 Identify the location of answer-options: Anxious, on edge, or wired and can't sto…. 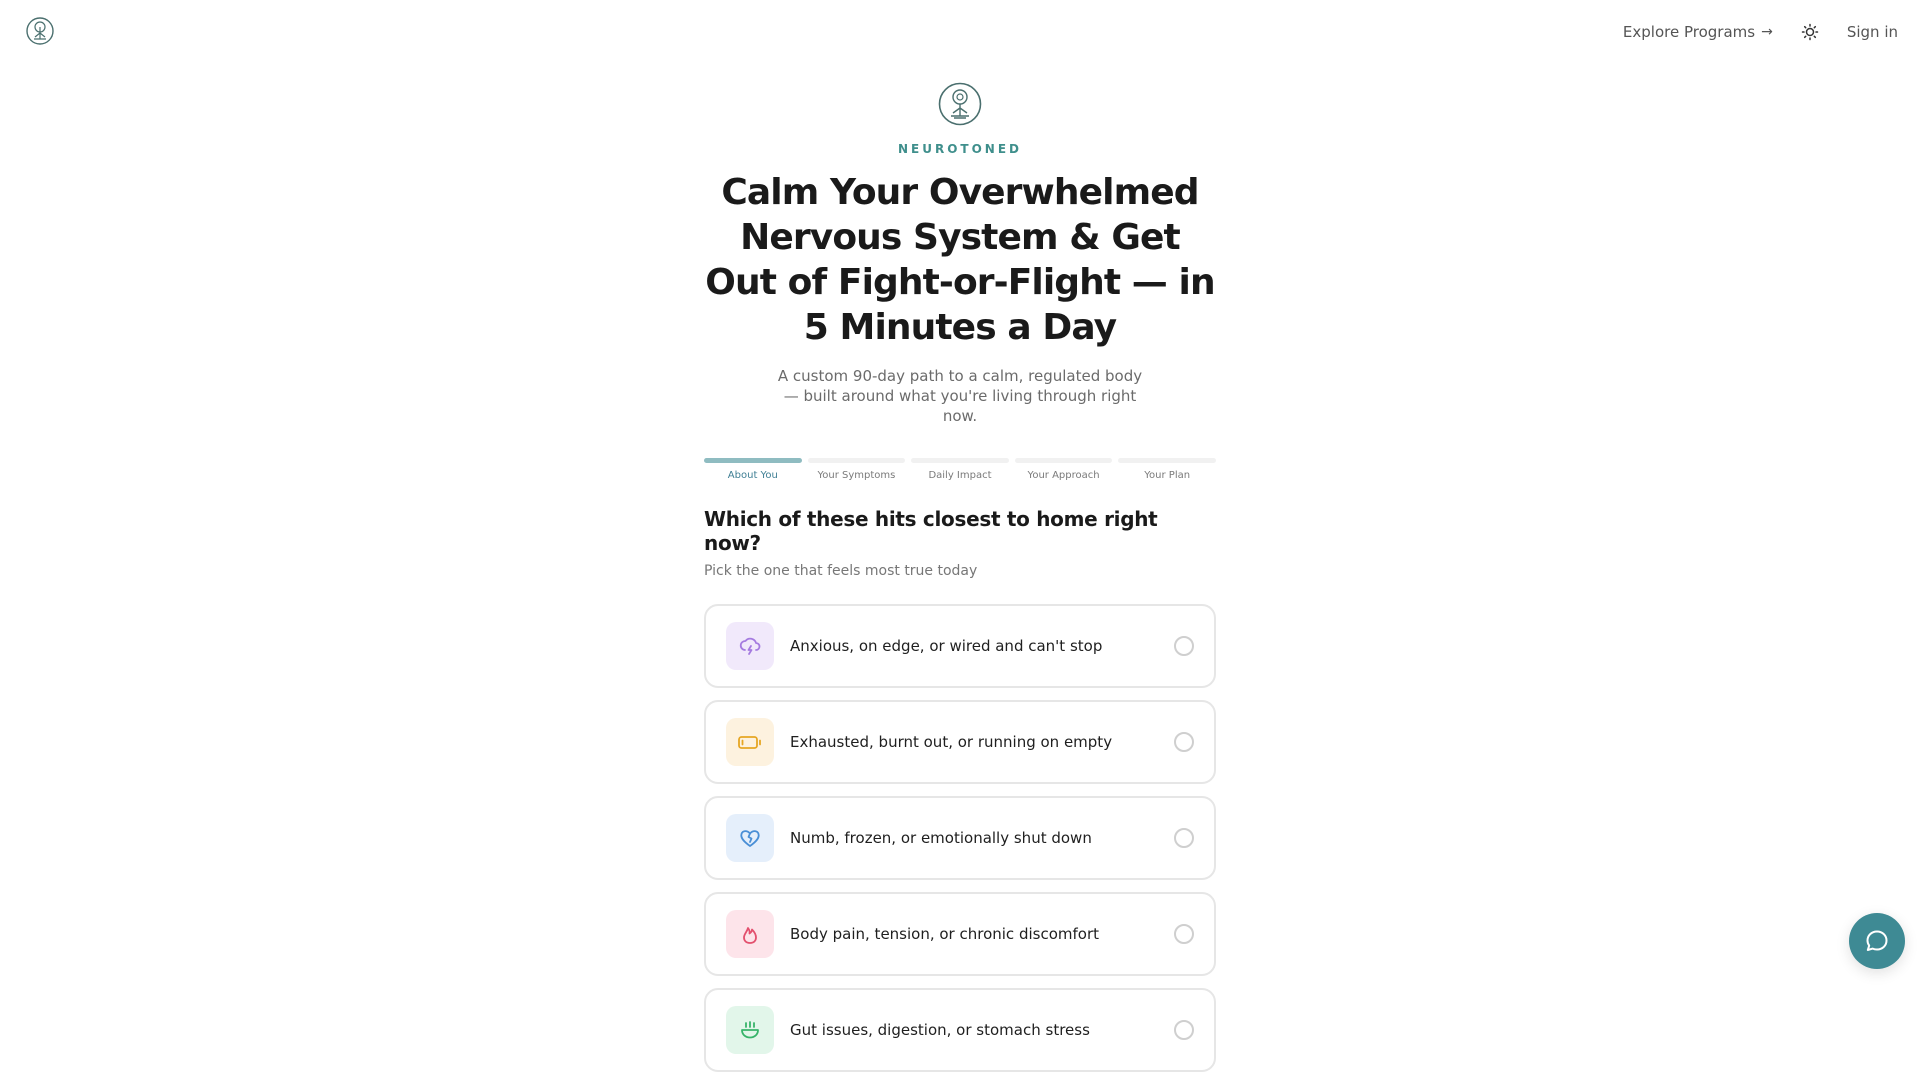
(960, 838).